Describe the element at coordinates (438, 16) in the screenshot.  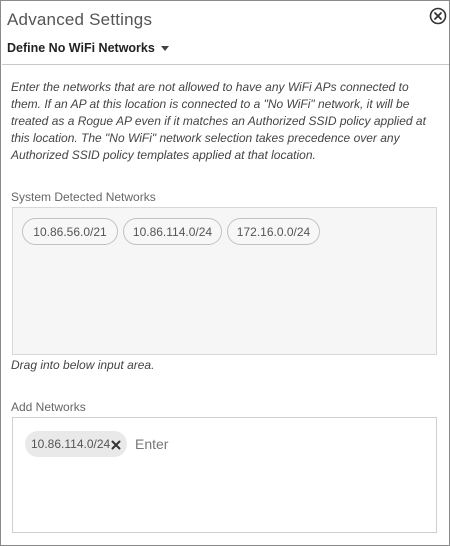
I see `close-icon` at that location.